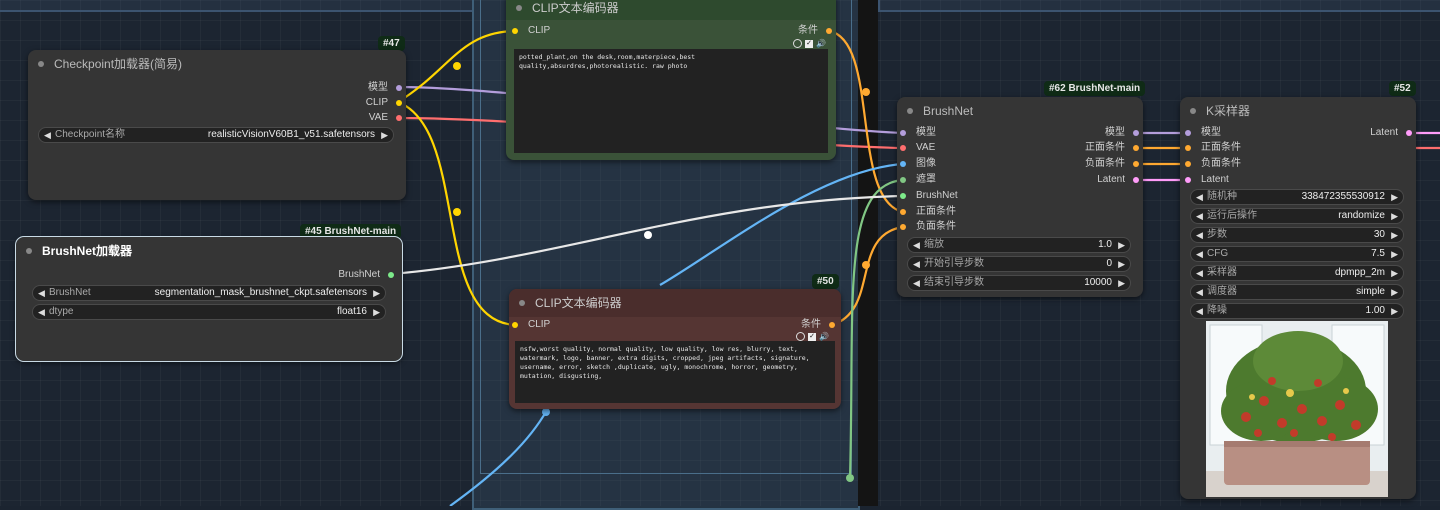 This screenshot has height=510, width=1440. What do you see at coordinates (384, 103) in the screenshot?
I see `output-clip: CLIP` at bounding box center [384, 103].